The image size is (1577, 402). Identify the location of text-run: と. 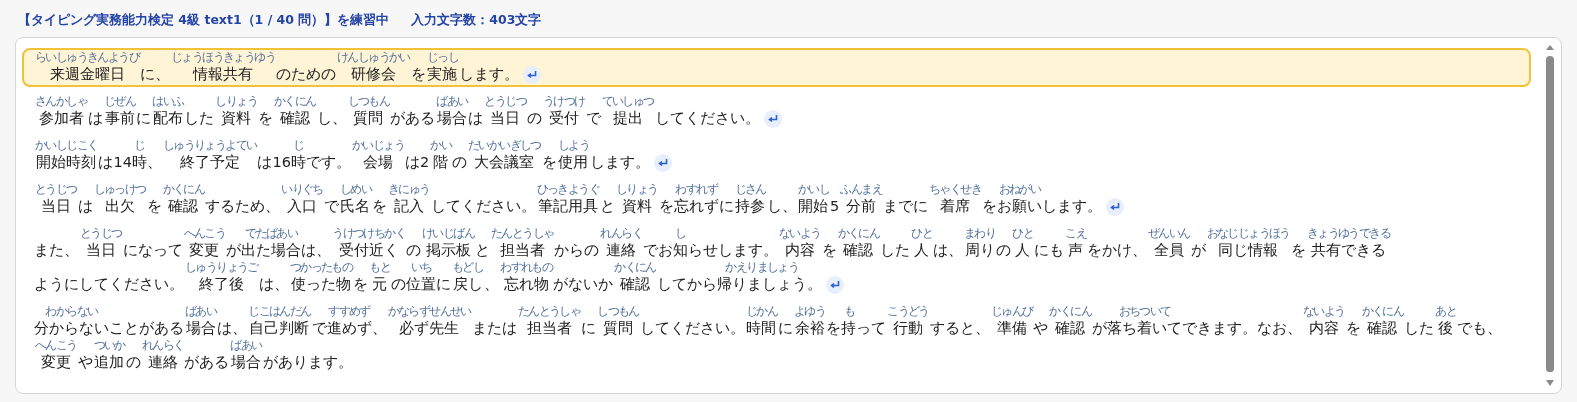
(483, 250).